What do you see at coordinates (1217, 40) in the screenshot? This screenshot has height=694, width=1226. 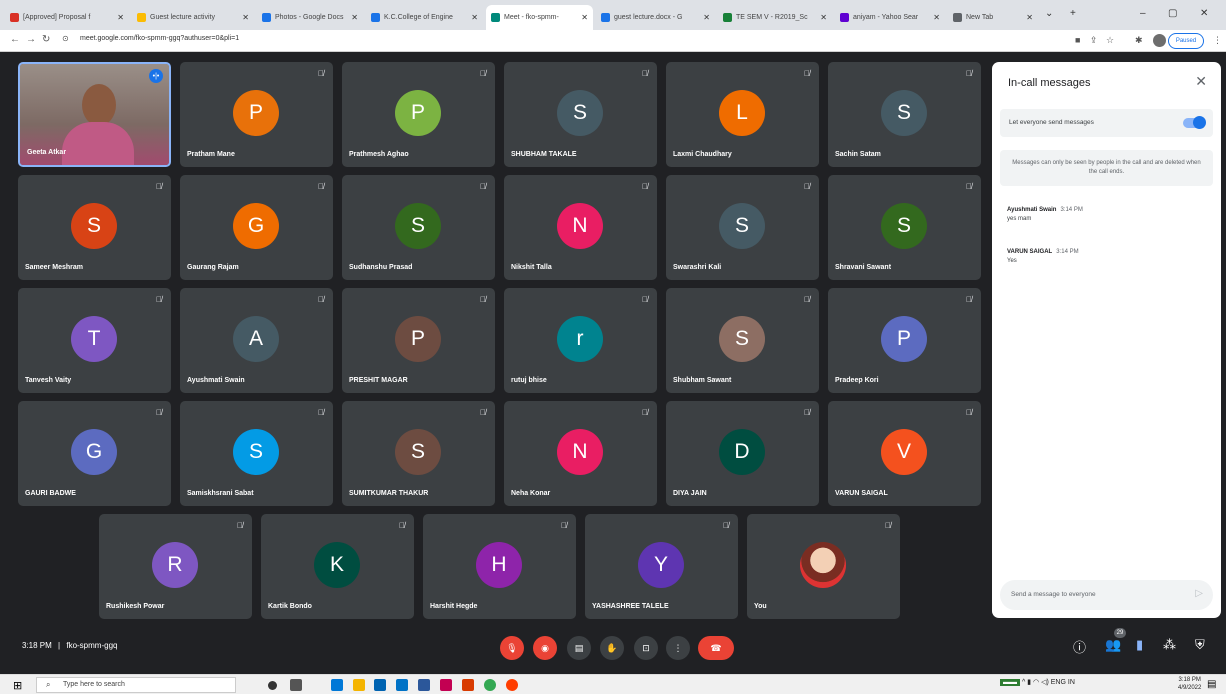 I see `menu-icon: ⋮` at bounding box center [1217, 40].